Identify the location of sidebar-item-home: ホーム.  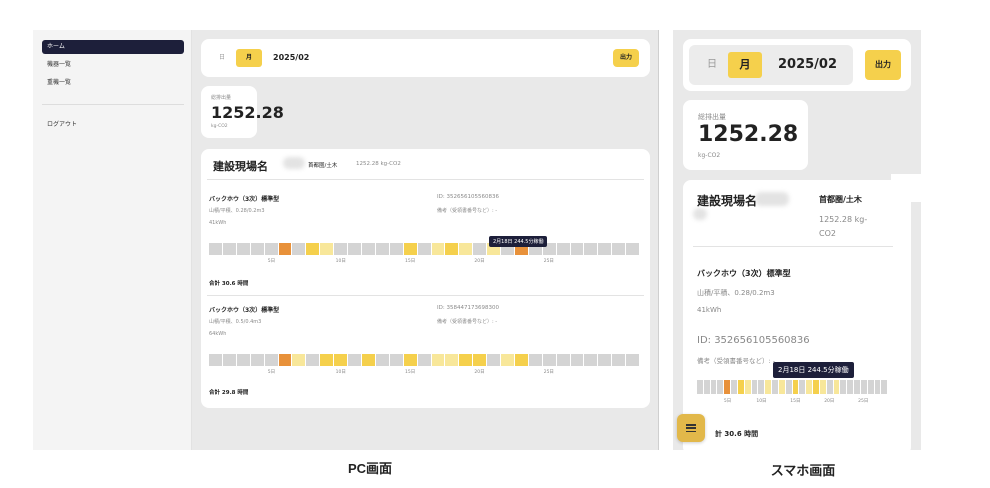
(113, 47).